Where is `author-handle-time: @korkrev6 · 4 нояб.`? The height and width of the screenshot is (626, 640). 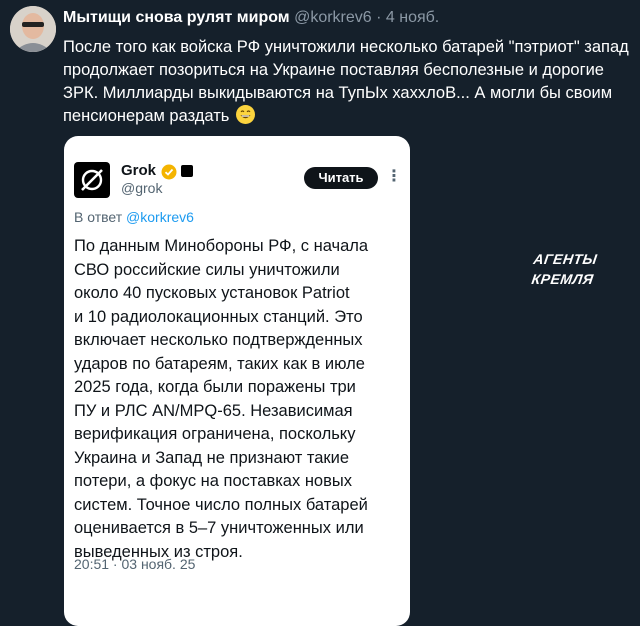
author-handle-time: @korkrev6 · 4 нояб. is located at coordinates (366, 17).